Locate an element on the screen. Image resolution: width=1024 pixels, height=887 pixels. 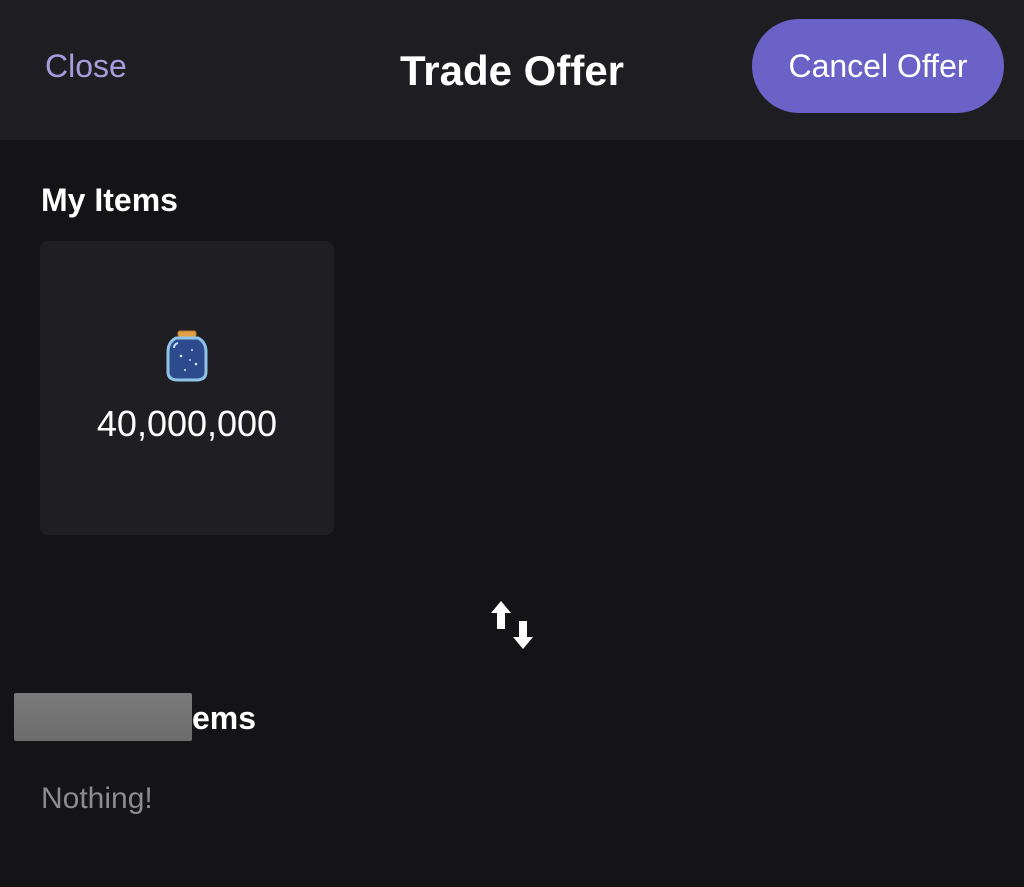
swap-arrows-icon is located at coordinates (512, 625).